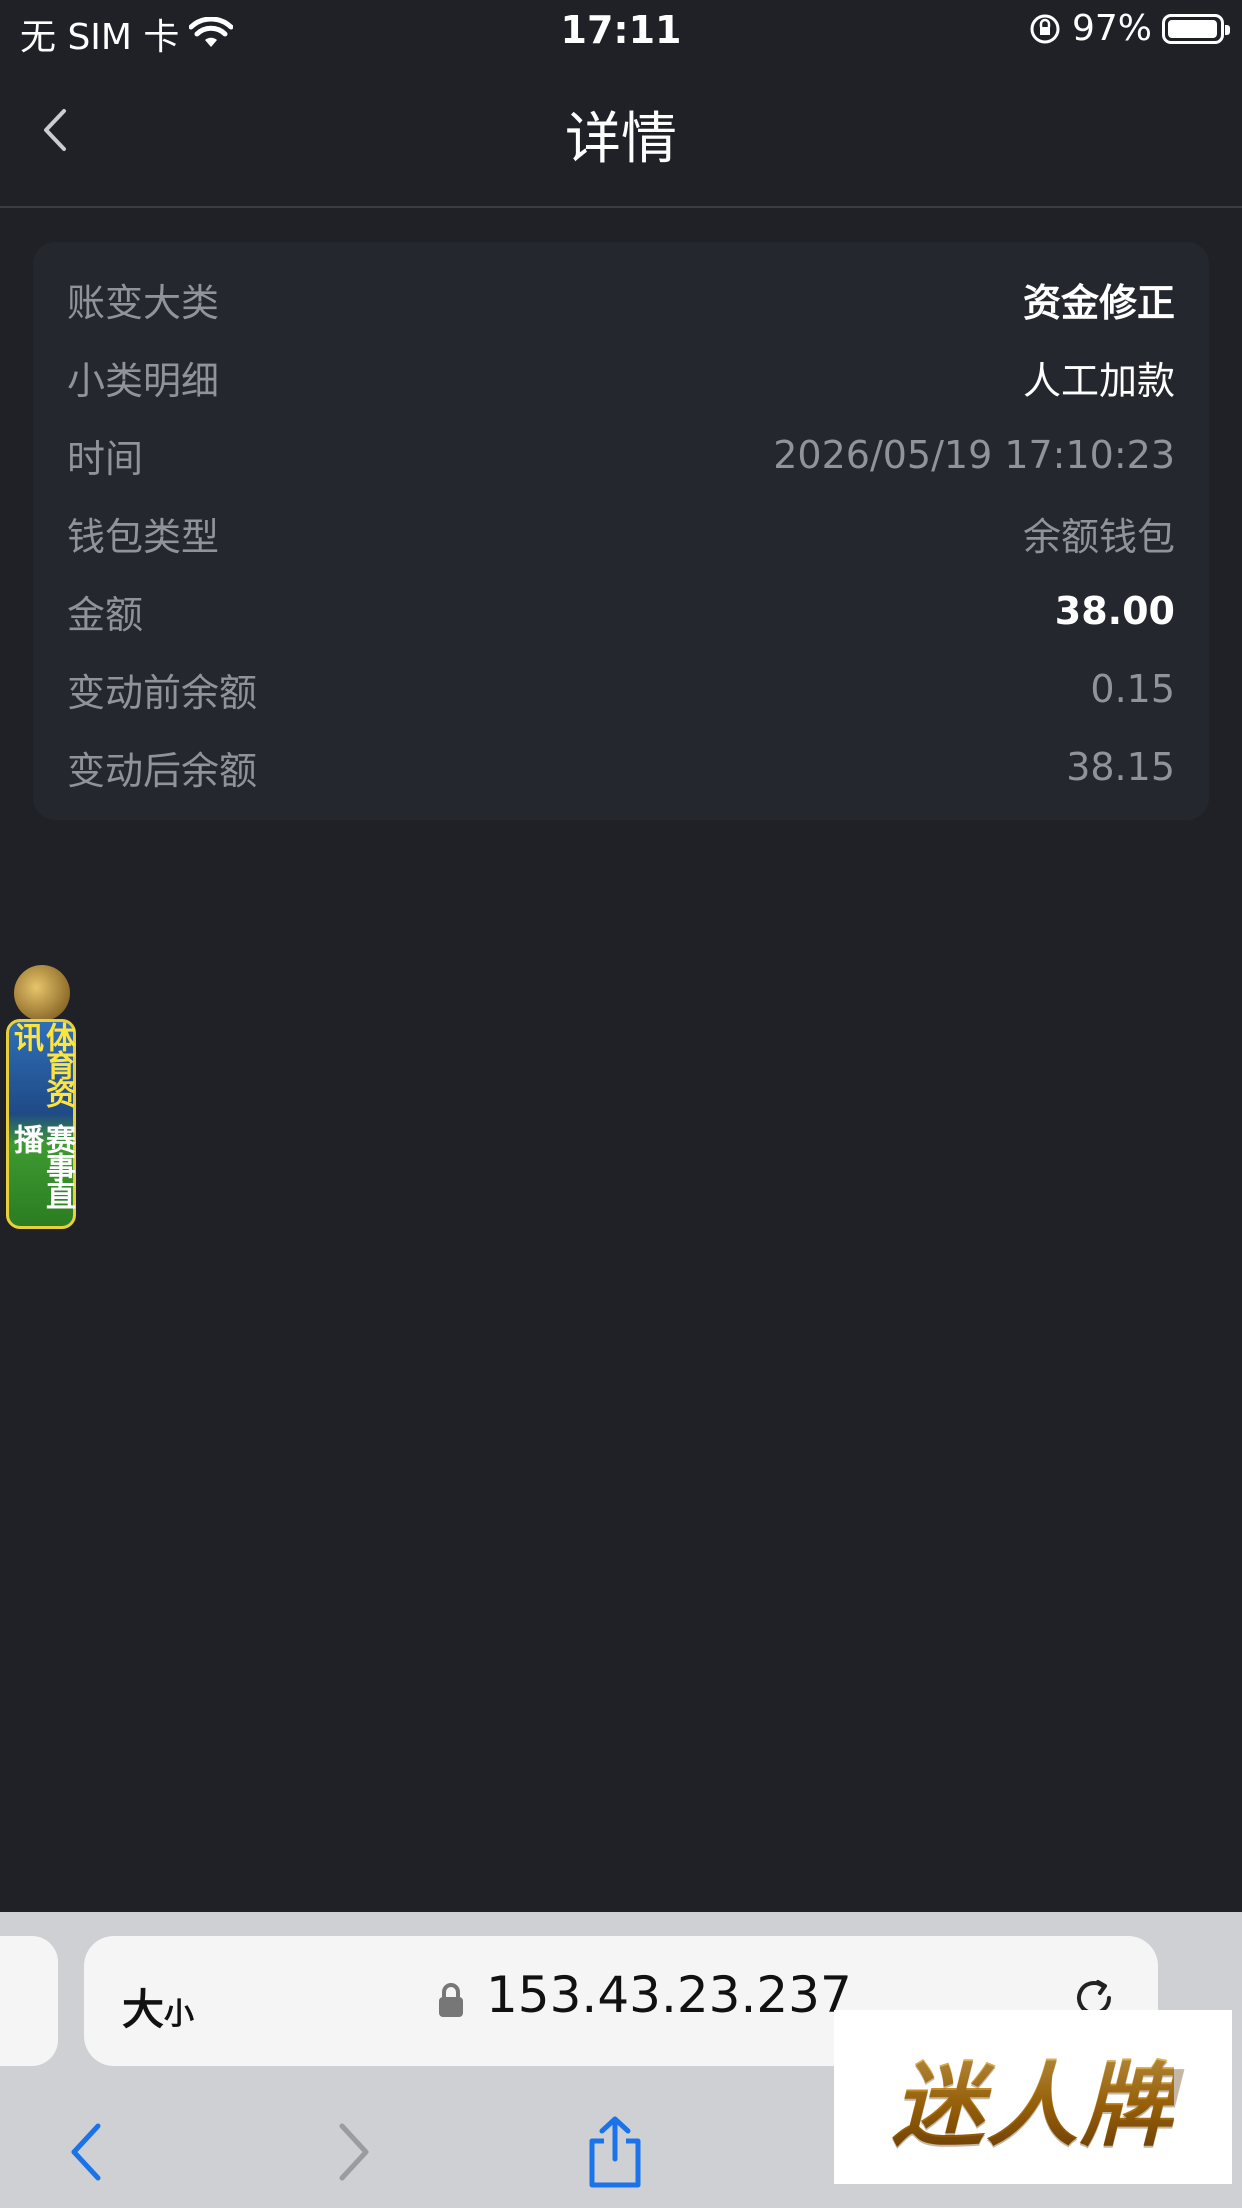 The image size is (1242, 2208). What do you see at coordinates (621, 611) in the screenshot?
I see `detail-row-amount: 金额 38.00` at bounding box center [621, 611].